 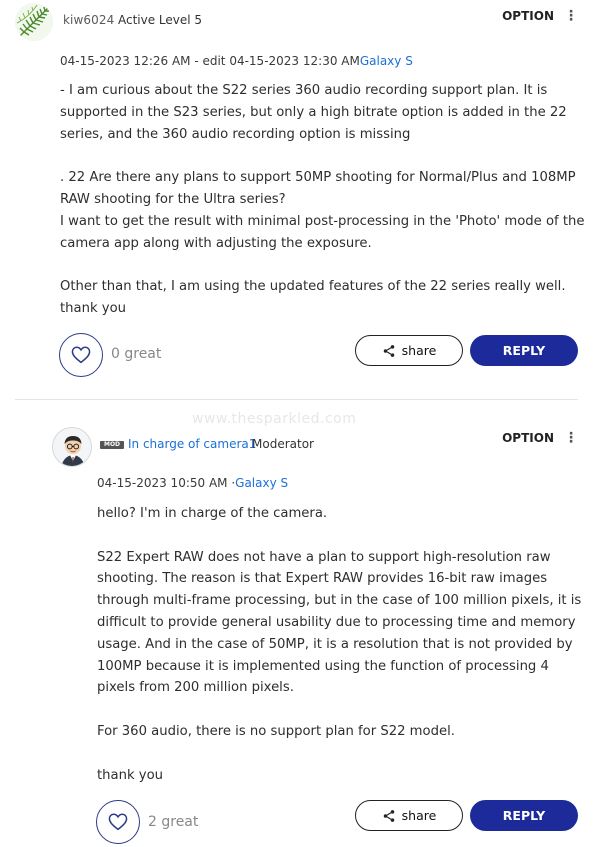 What do you see at coordinates (88, 20) in the screenshot?
I see `author-name: kiw6024` at bounding box center [88, 20].